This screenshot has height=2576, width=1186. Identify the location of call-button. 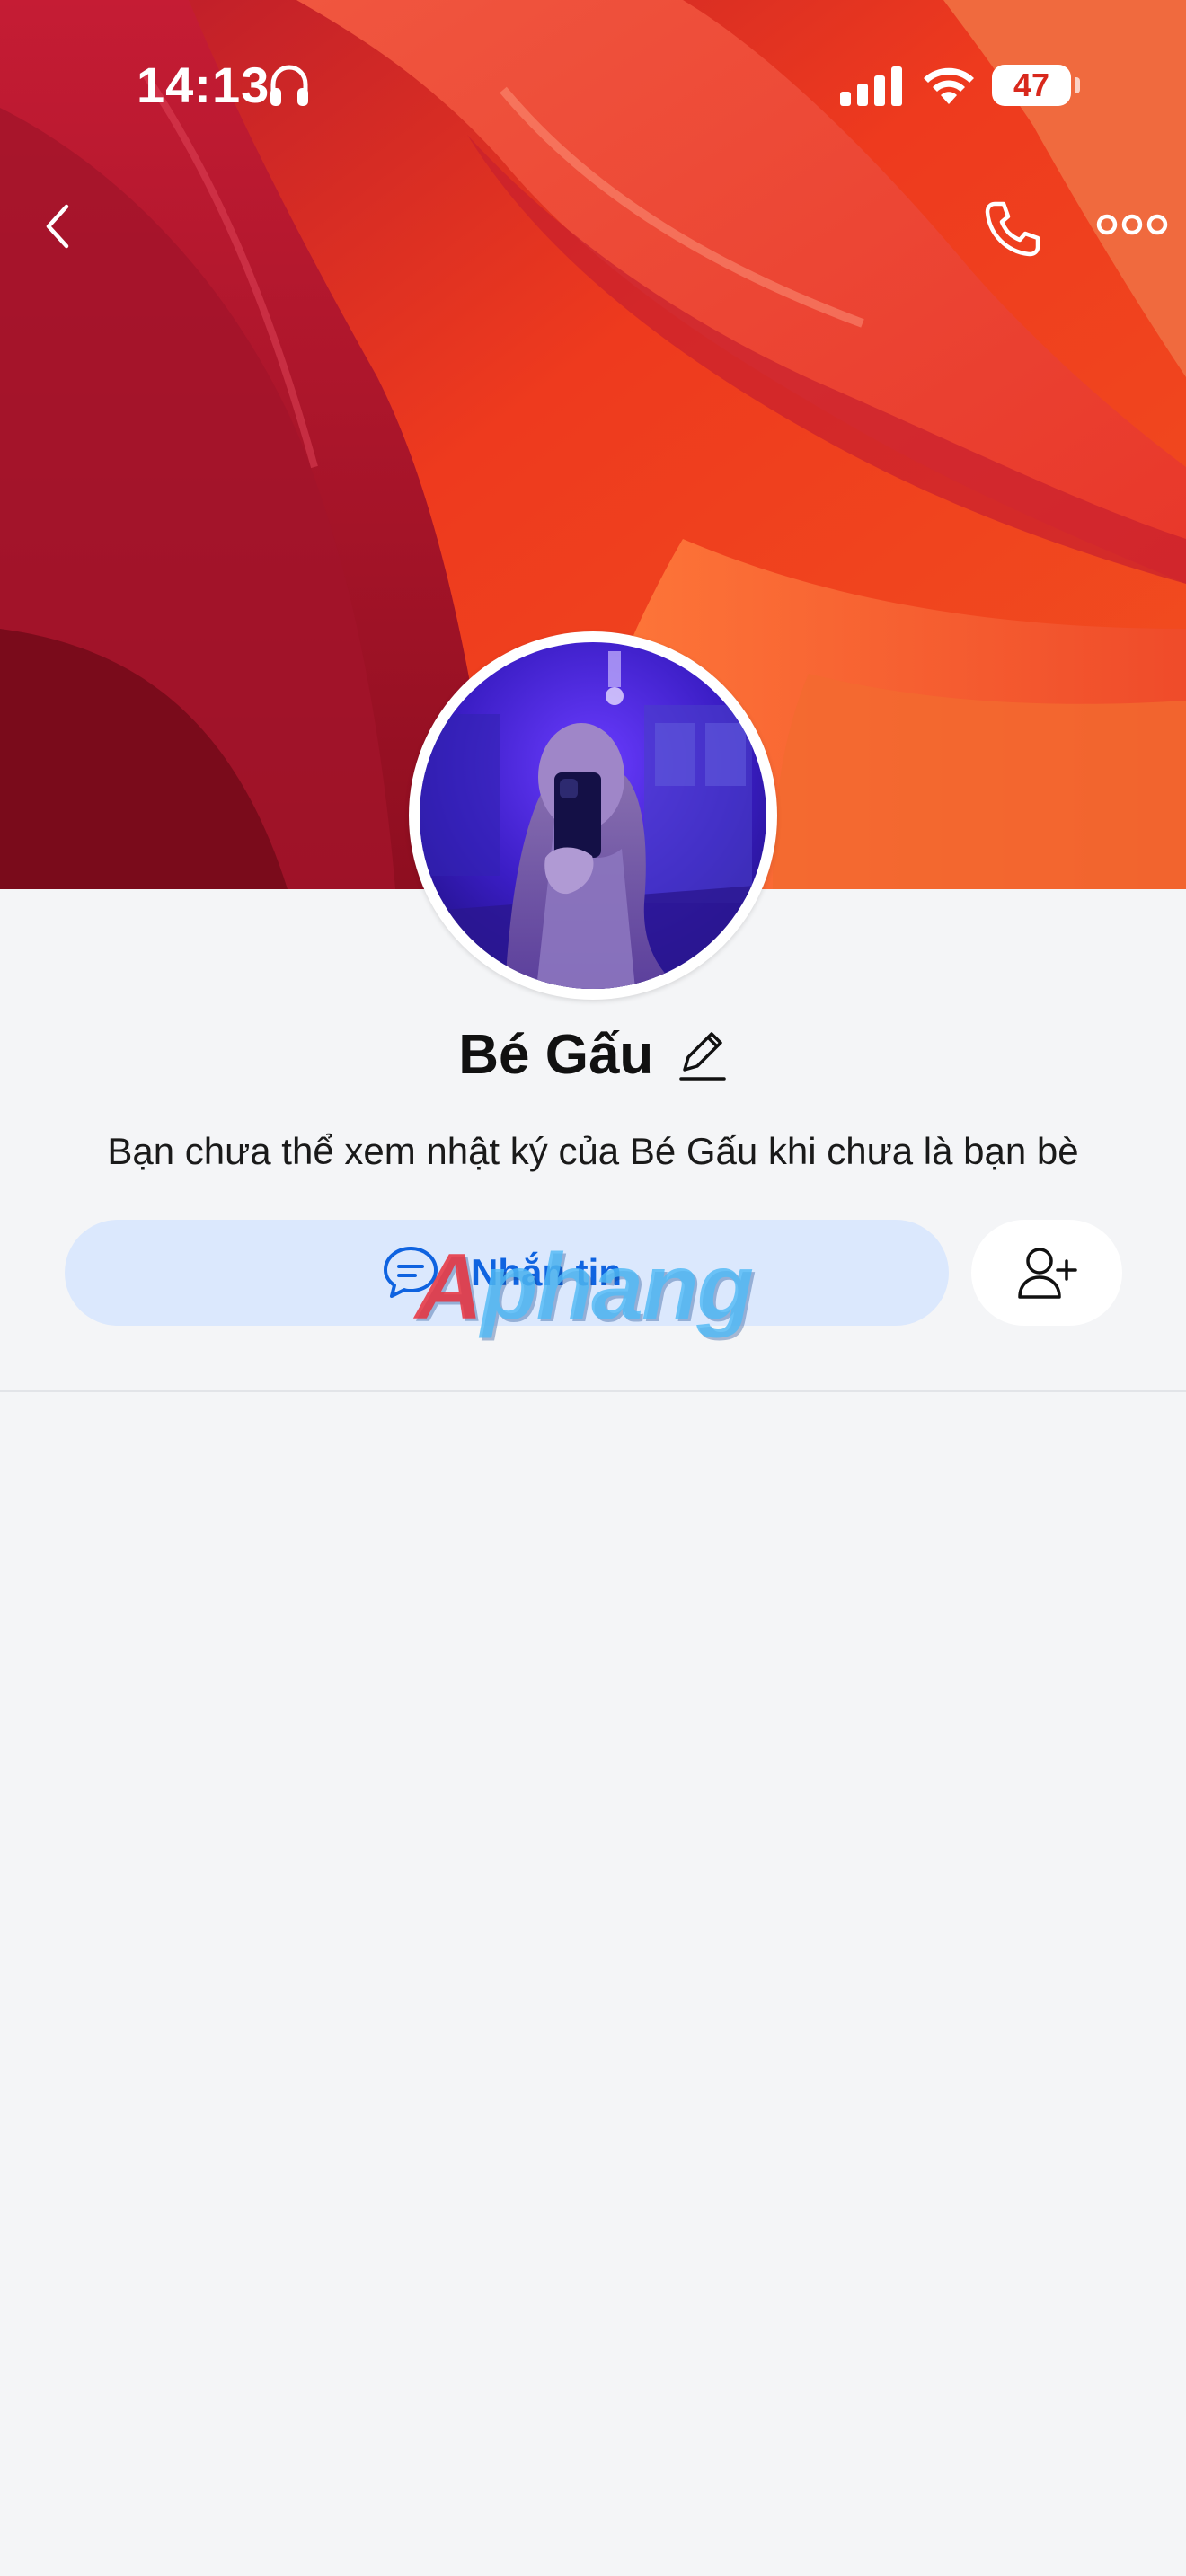
(1011, 229).